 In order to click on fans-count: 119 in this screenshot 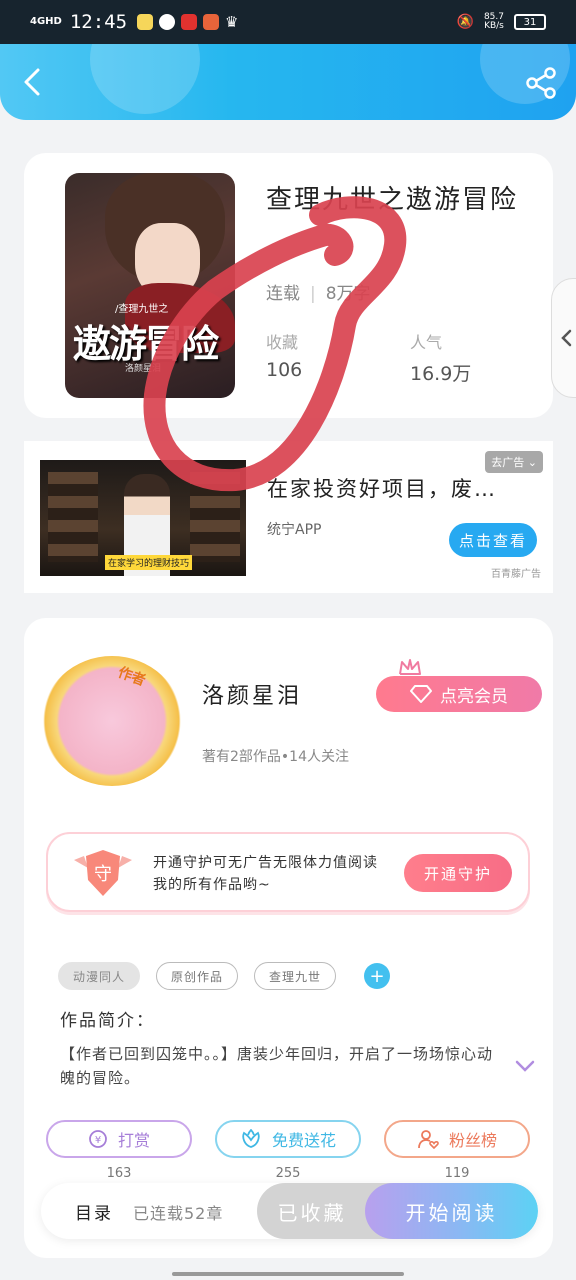, I will do `click(457, 1173)`.